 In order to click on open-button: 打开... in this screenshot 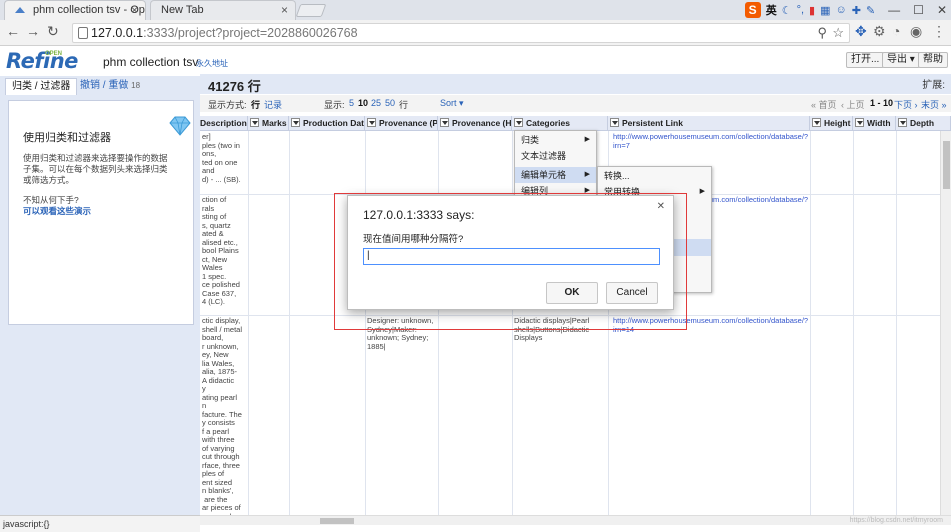, I will do `click(865, 60)`.